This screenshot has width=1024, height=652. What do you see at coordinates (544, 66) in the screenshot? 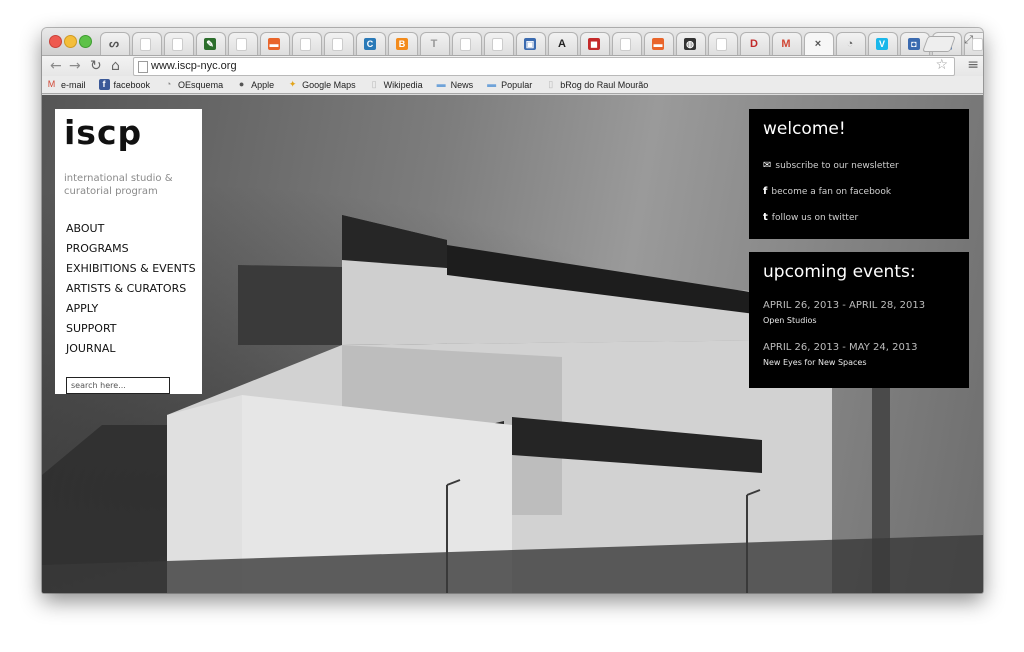
I see `address-bar: www.iscp-nyc.org ☆` at bounding box center [544, 66].